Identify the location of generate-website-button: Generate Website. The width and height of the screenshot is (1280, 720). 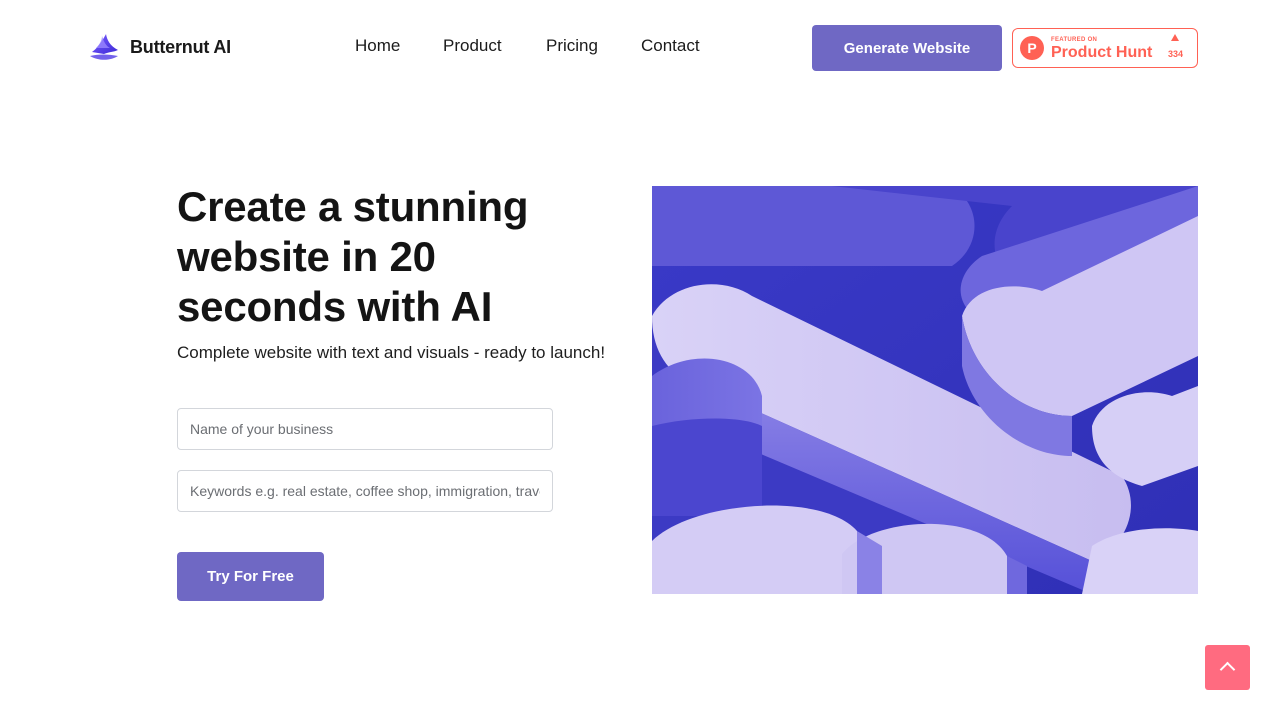
(907, 48).